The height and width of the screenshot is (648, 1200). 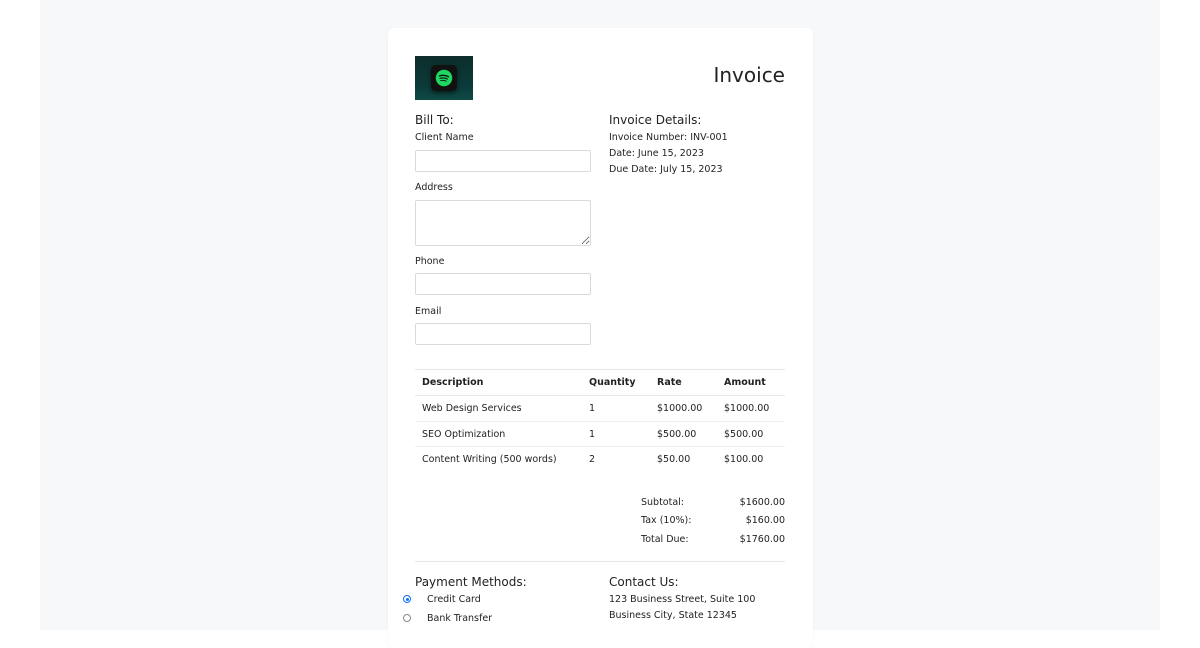 I want to click on credit-card-label: Credit Card, so click(x=454, y=599).